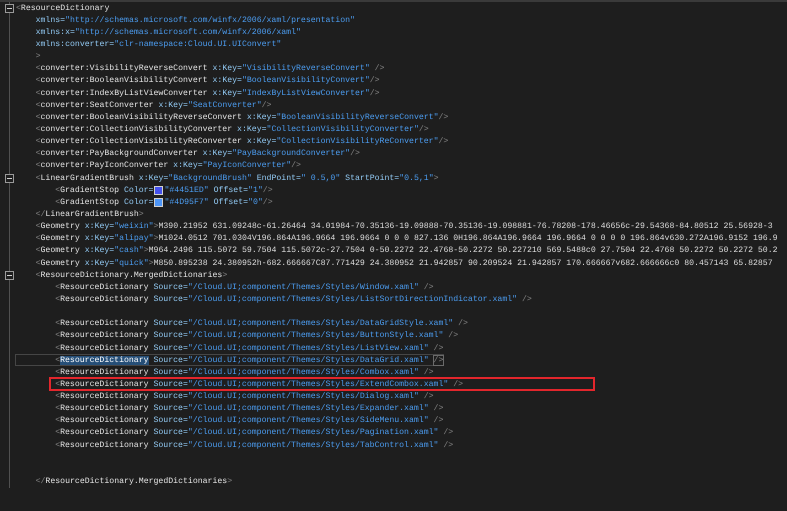 Image resolution: width=787 pixels, height=511 pixels. Describe the element at coordinates (97, 105) in the screenshot. I see `tag-name: converter:SeatConverter` at that location.